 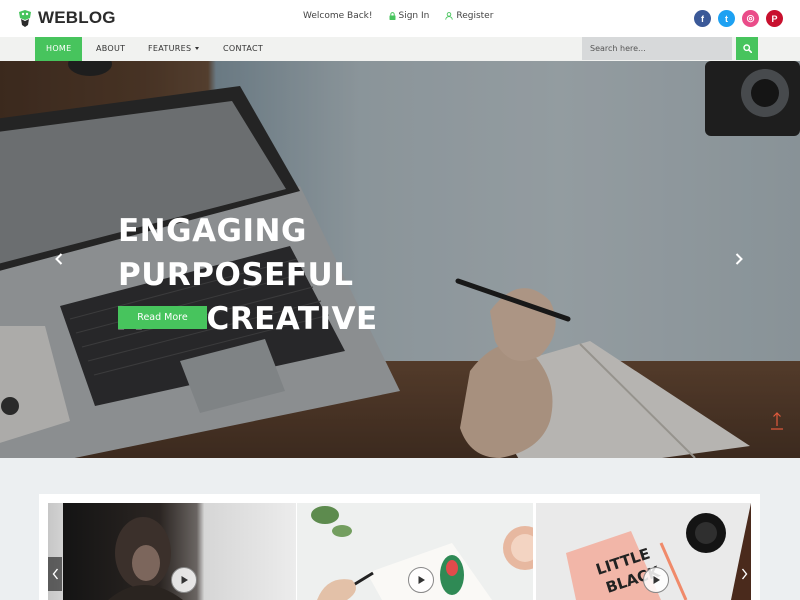 What do you see at coordinates (750, 18) in the screenshot?
I see `dribbble-icon: ◎` at bounding box center [750, 18].